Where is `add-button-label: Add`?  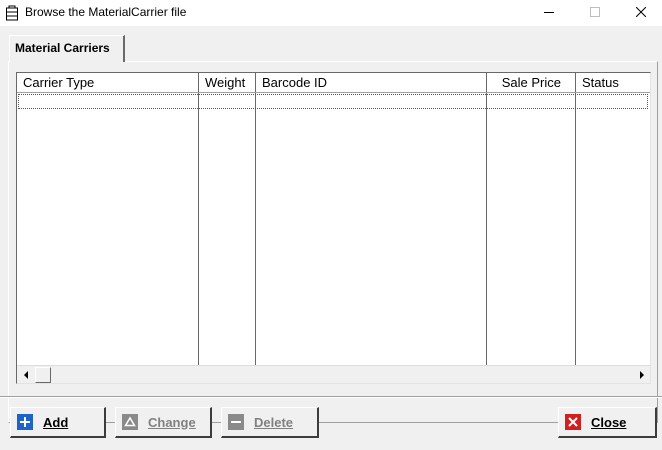
add-button-label: Add is located at coordinates (56, 422).